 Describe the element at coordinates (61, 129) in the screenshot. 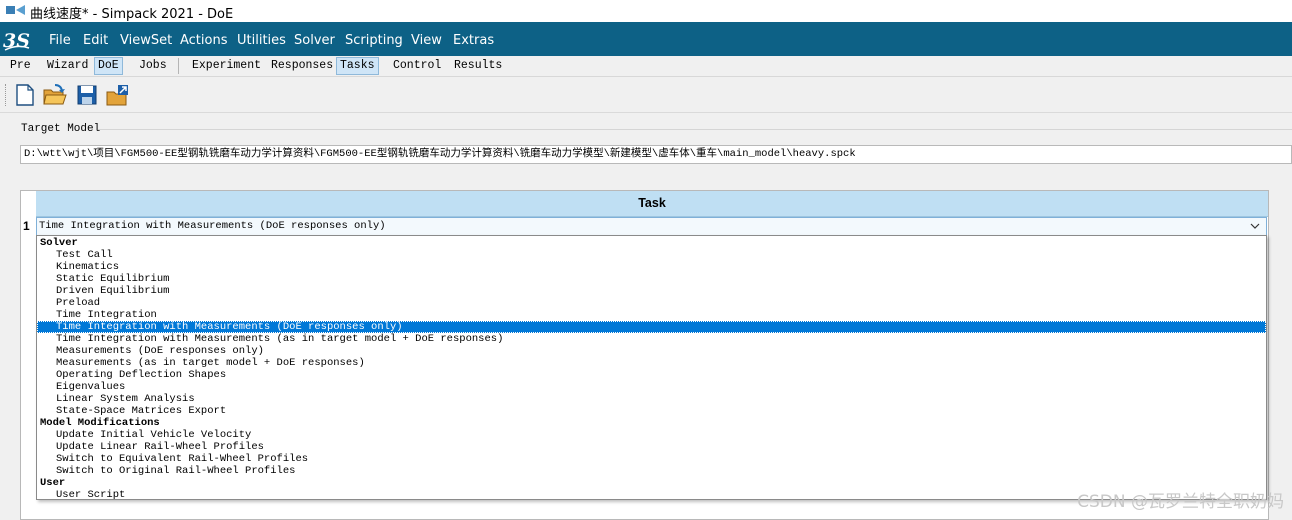

I see `target-model-label: Target Model` at that location.